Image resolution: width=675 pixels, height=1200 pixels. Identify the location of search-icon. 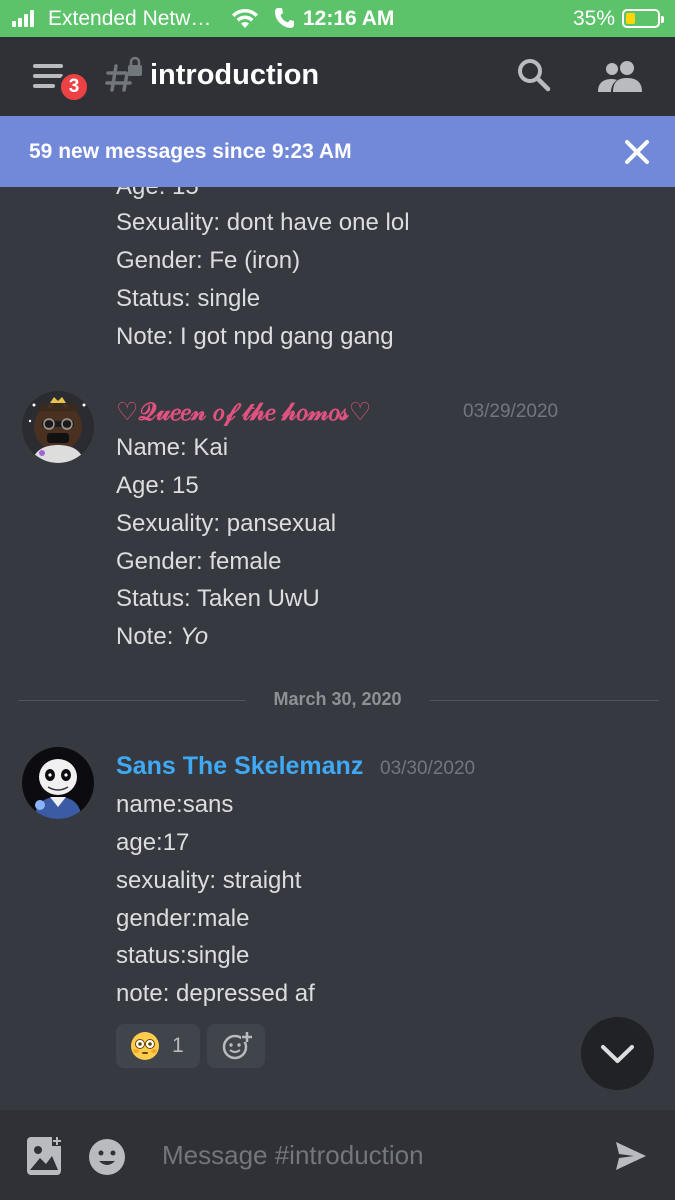
(534, 75).